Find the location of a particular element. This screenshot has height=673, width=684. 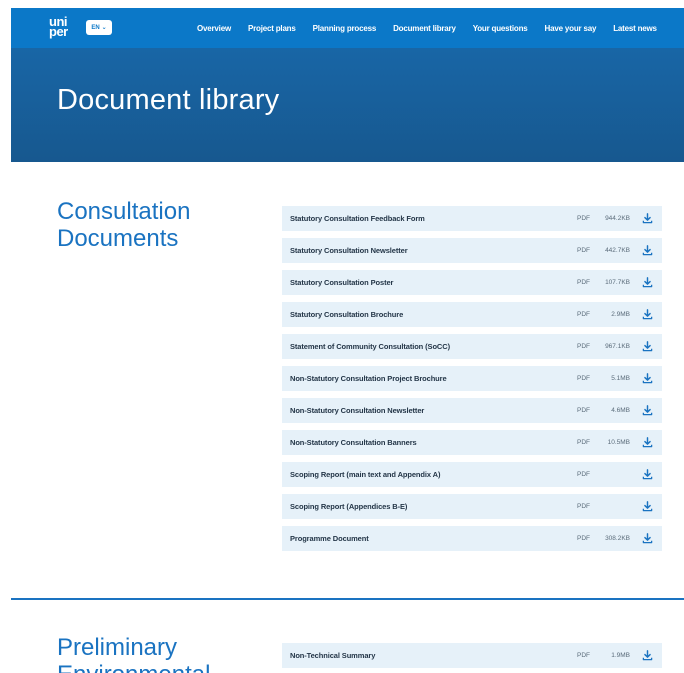

language-code: EN is located at coordinates (95, 27).